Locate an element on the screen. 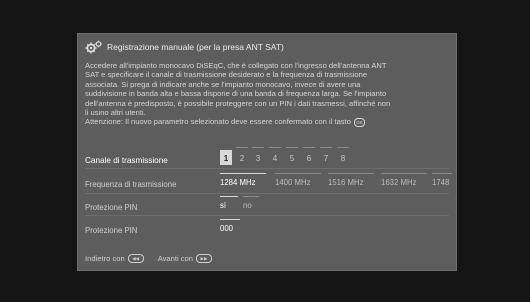 The image size is (530, 302). frequency-label: Frequenza di trasmissione is located at coordinates (131, 184).